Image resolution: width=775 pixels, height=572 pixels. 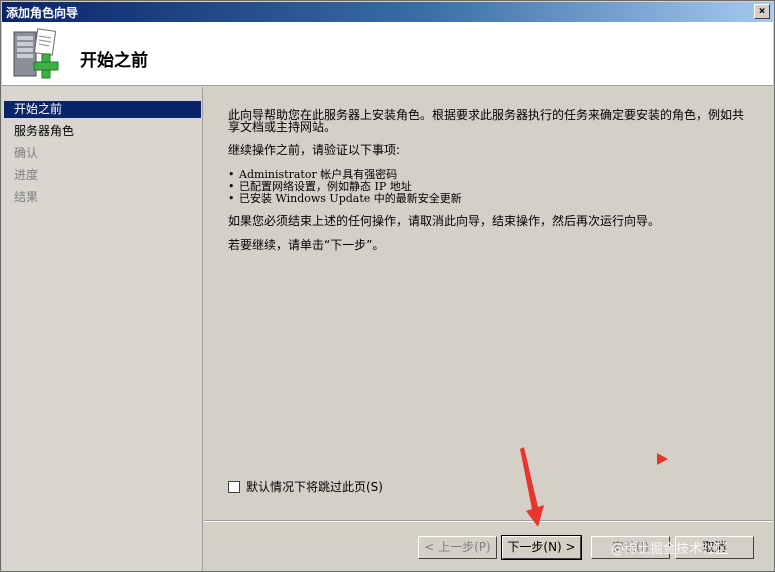 What do you see at coordinates (345, 198) in the screenshot?
I see `list-item: • 已安装 Windows Update 中的最新安全更新` at bounding box center [345, 198].